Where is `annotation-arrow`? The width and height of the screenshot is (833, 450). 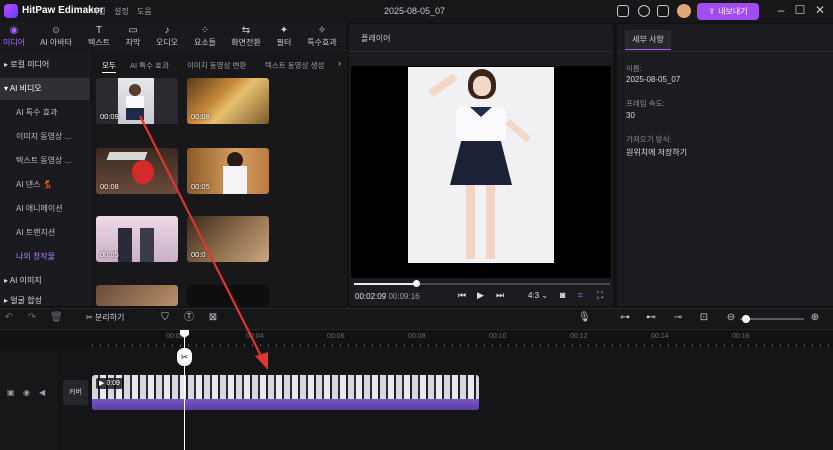
annotation-arrow is located at coordinates (203, 242).